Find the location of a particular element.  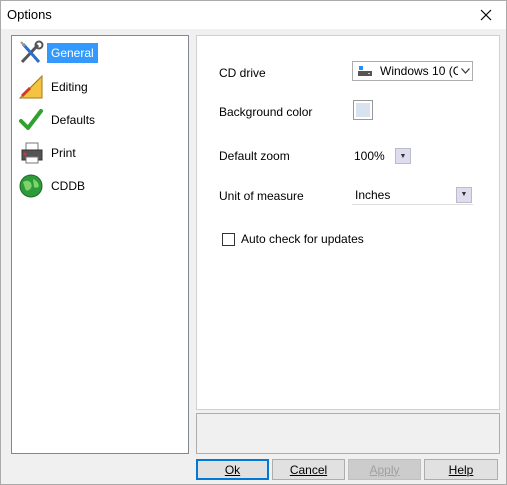

default-zoom-select: 100% ▼ is located at coordinates (382, 156).